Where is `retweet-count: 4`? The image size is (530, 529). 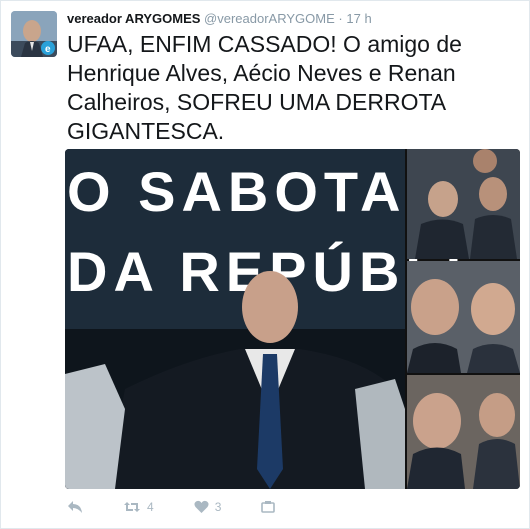
retweet-count: 4 is located at coordinates (150, 507).